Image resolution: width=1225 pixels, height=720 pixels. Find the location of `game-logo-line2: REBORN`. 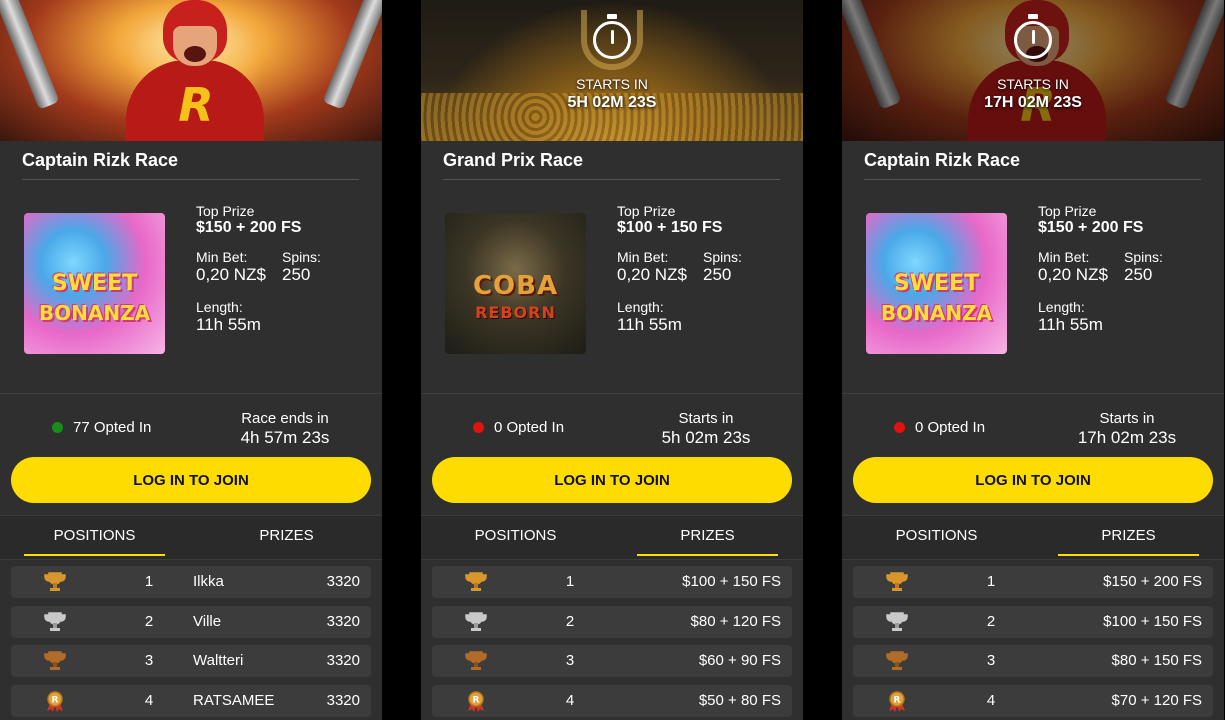

game-logo-line2: REBORN is located at coordinates (515, 312).